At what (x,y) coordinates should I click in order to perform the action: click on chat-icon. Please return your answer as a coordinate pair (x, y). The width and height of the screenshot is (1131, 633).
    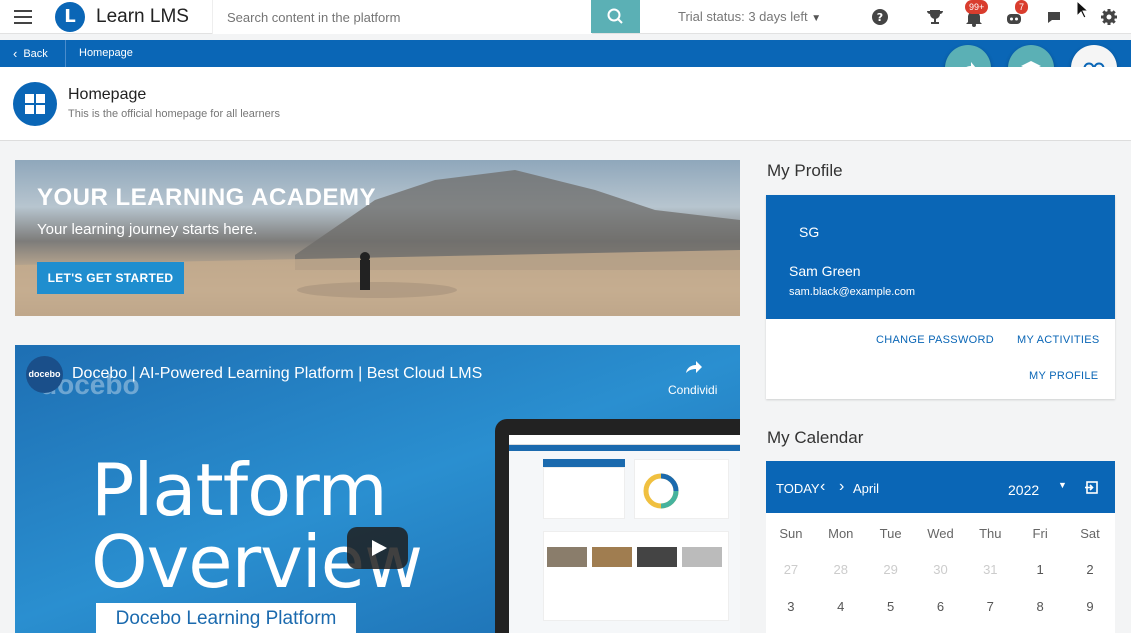
    Looking at the image, I should click on (1054, 17).